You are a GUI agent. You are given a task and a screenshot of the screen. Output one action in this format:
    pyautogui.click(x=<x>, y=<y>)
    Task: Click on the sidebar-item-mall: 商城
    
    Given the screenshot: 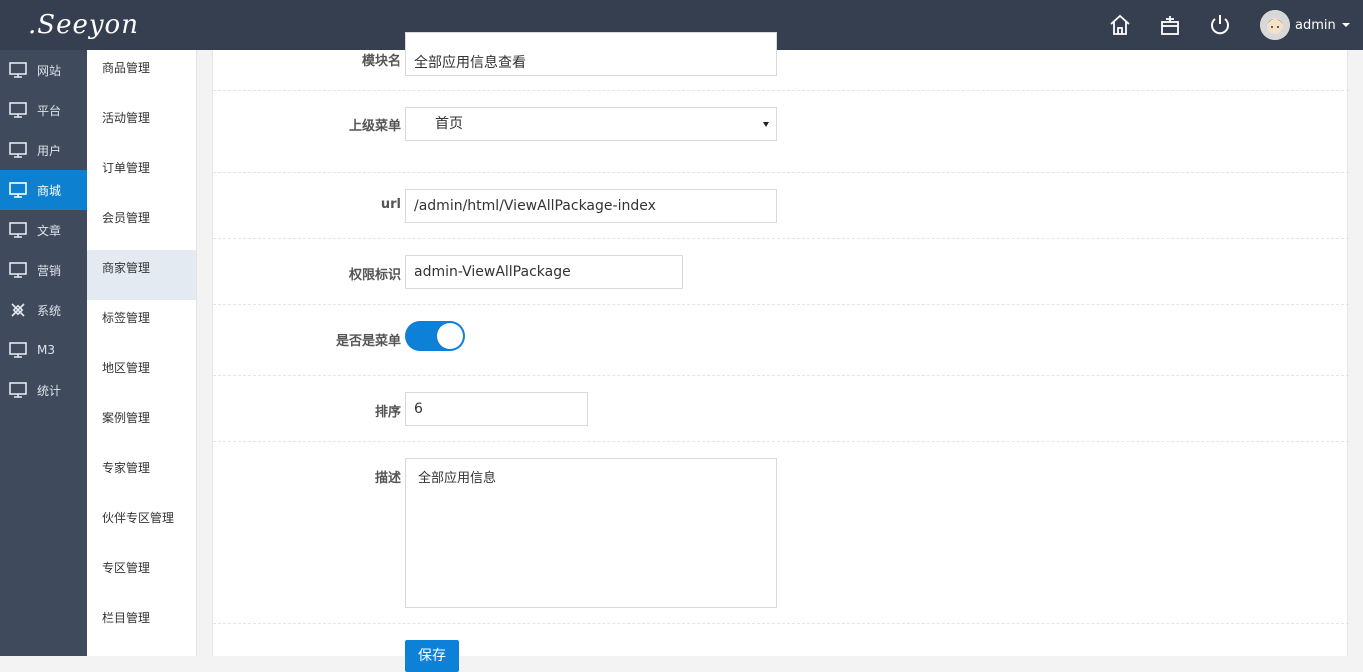 What is the action you would take?
    pyautogui.click(x=43, y=190)
    